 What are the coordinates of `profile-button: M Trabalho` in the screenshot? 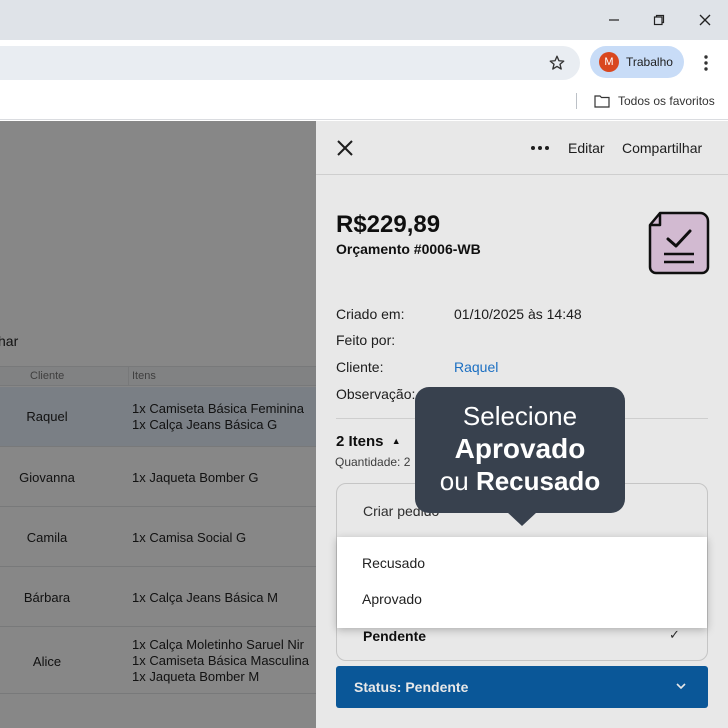 It's located at (637, 62).